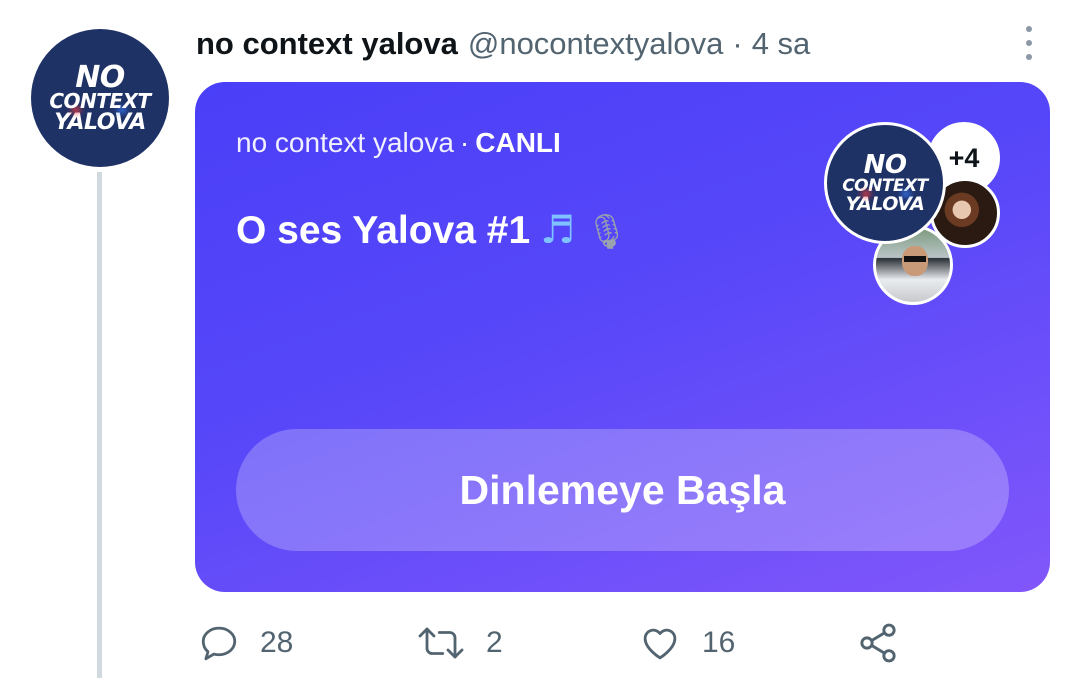 This screenshot has height=678, width=1080. Describe the element at coordinates (345, 142) in the screenshot. I see `space-host-name: no context yalova` at that location.